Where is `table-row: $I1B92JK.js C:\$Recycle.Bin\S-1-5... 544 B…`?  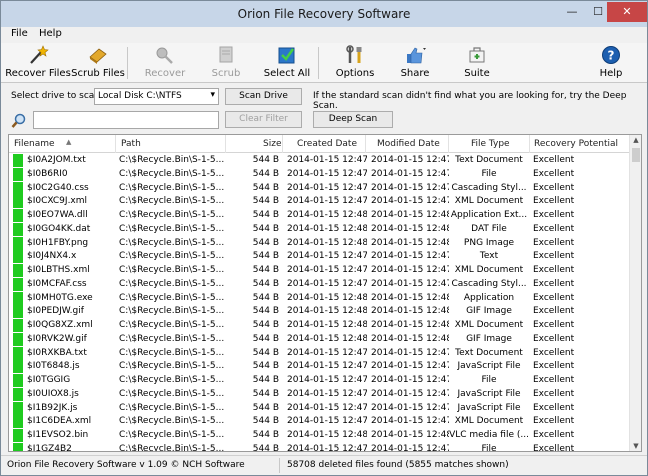 table-row: $I1B92JK.js C:\$Recycle.Bin\S-1-5... 544 B… is located at coordinates (319, 408).